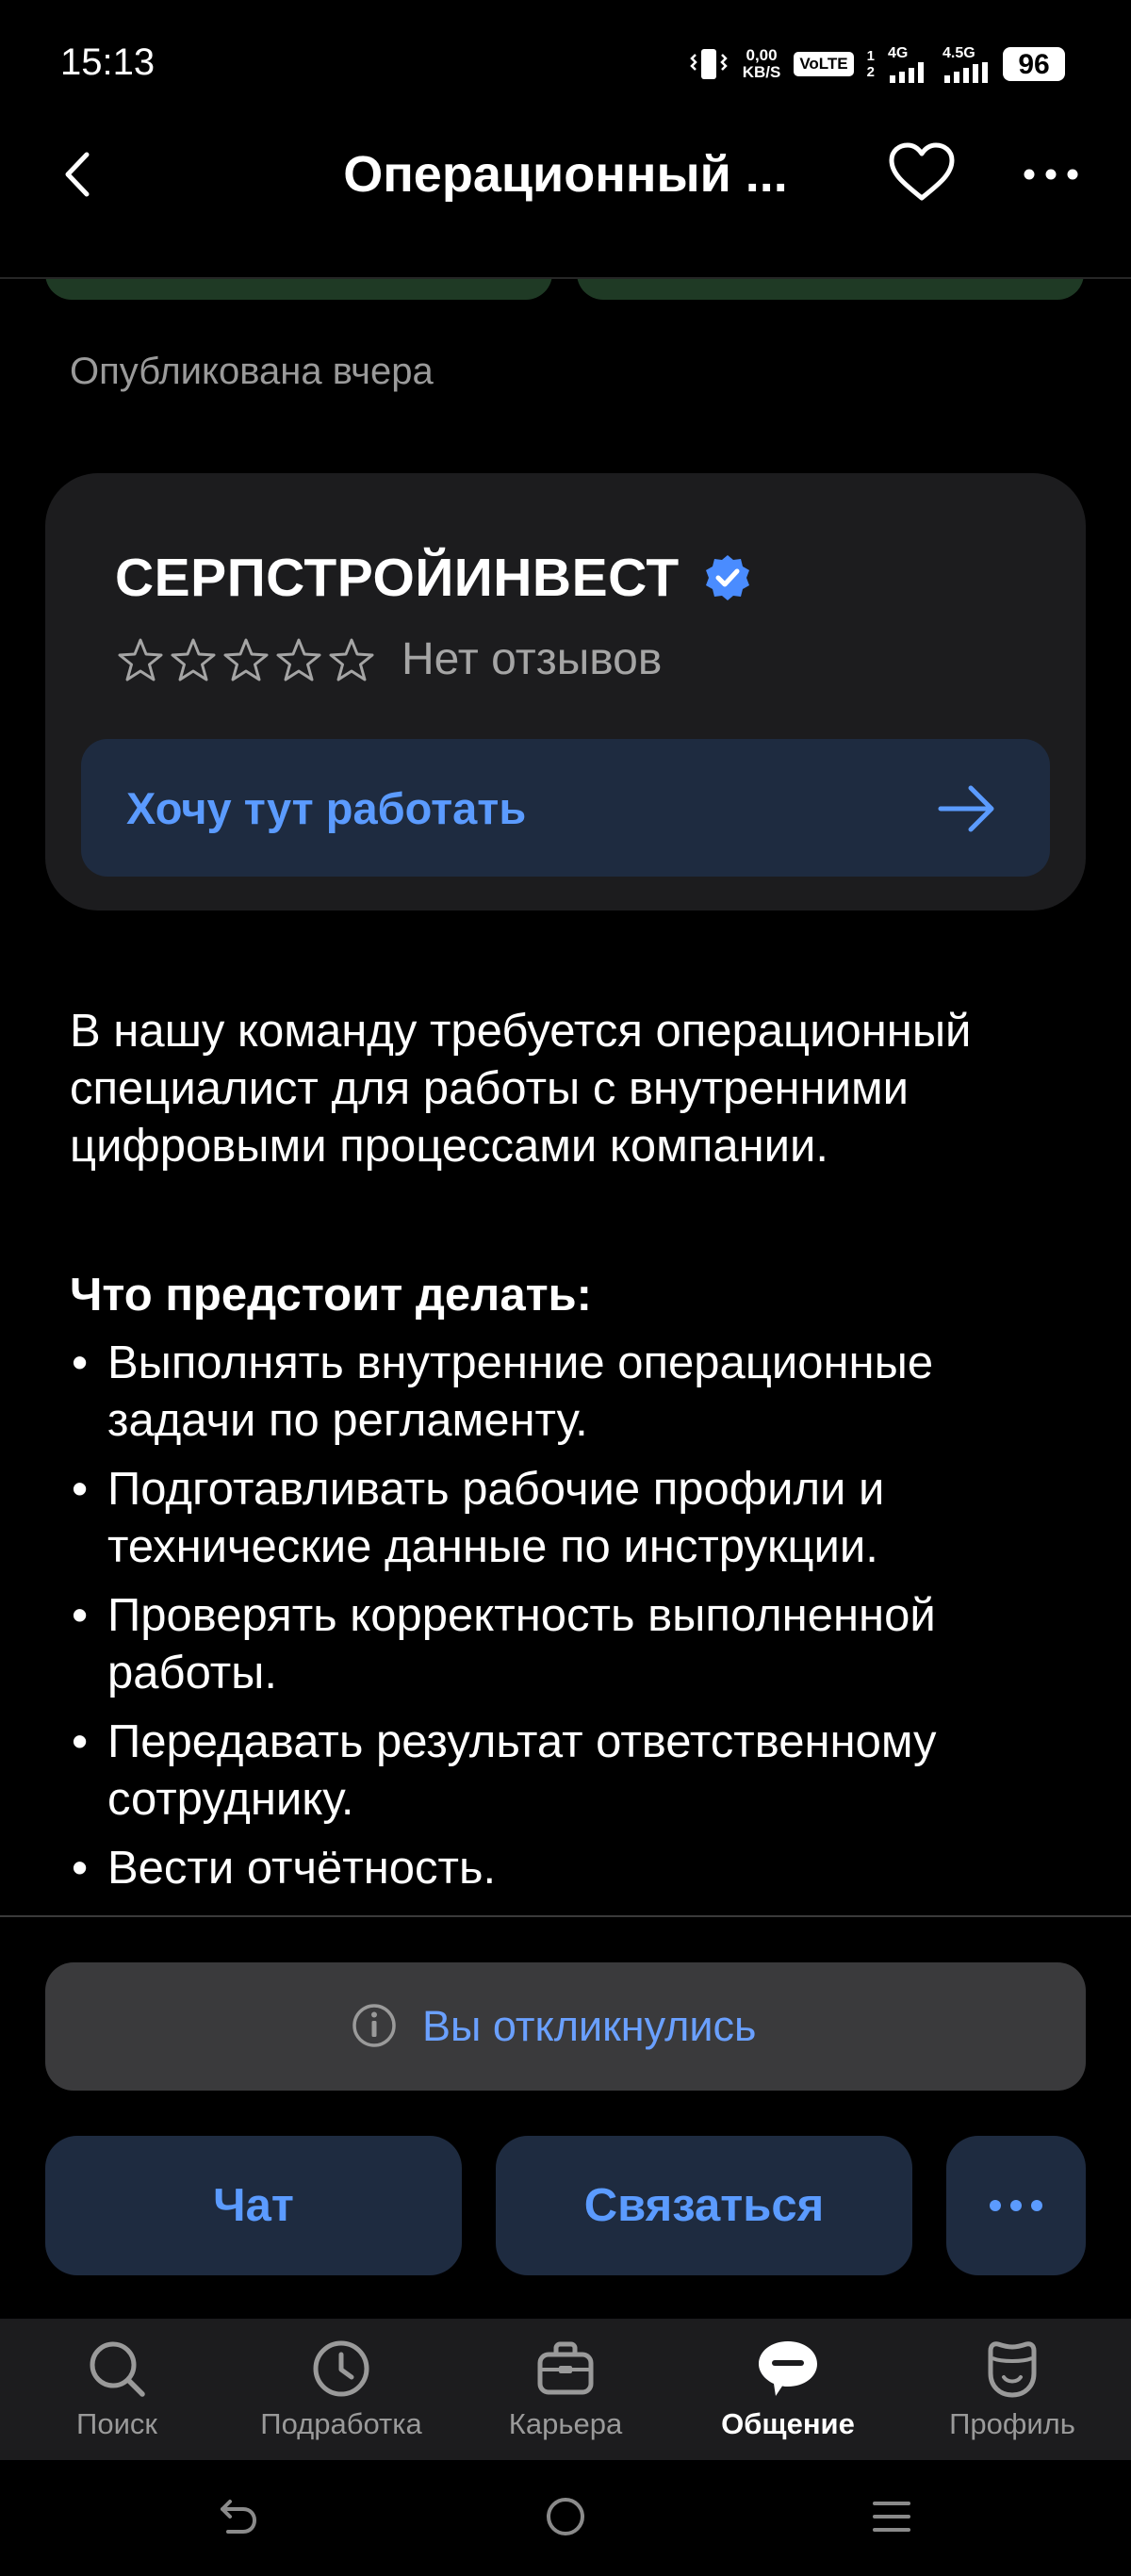 The image size is (1131, 2576). What do you see at coordinates (341, 2423) in the screenshot?
I see `tab-label: Подработка` at bounding box center [341, 2423].